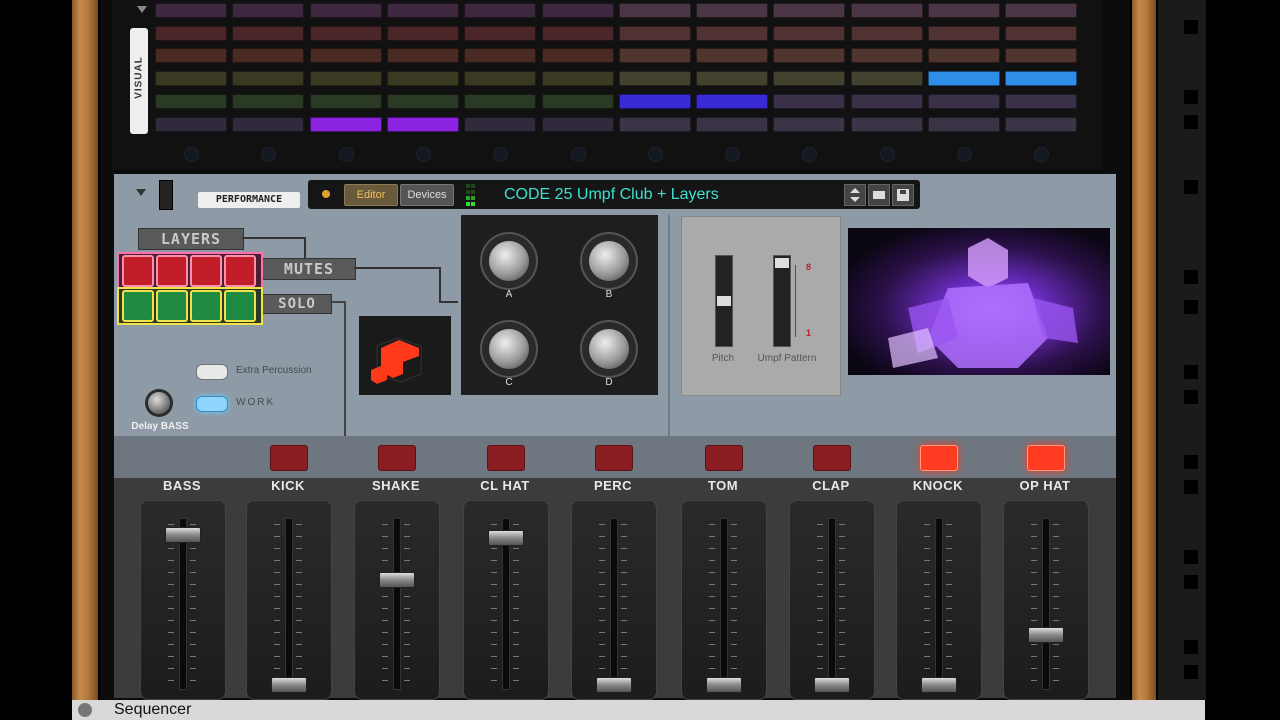 This screenshot has height=720, width=1280. Describe the element at coordinates (609, 349) in the screenshot. I see `knob-d` at that location.